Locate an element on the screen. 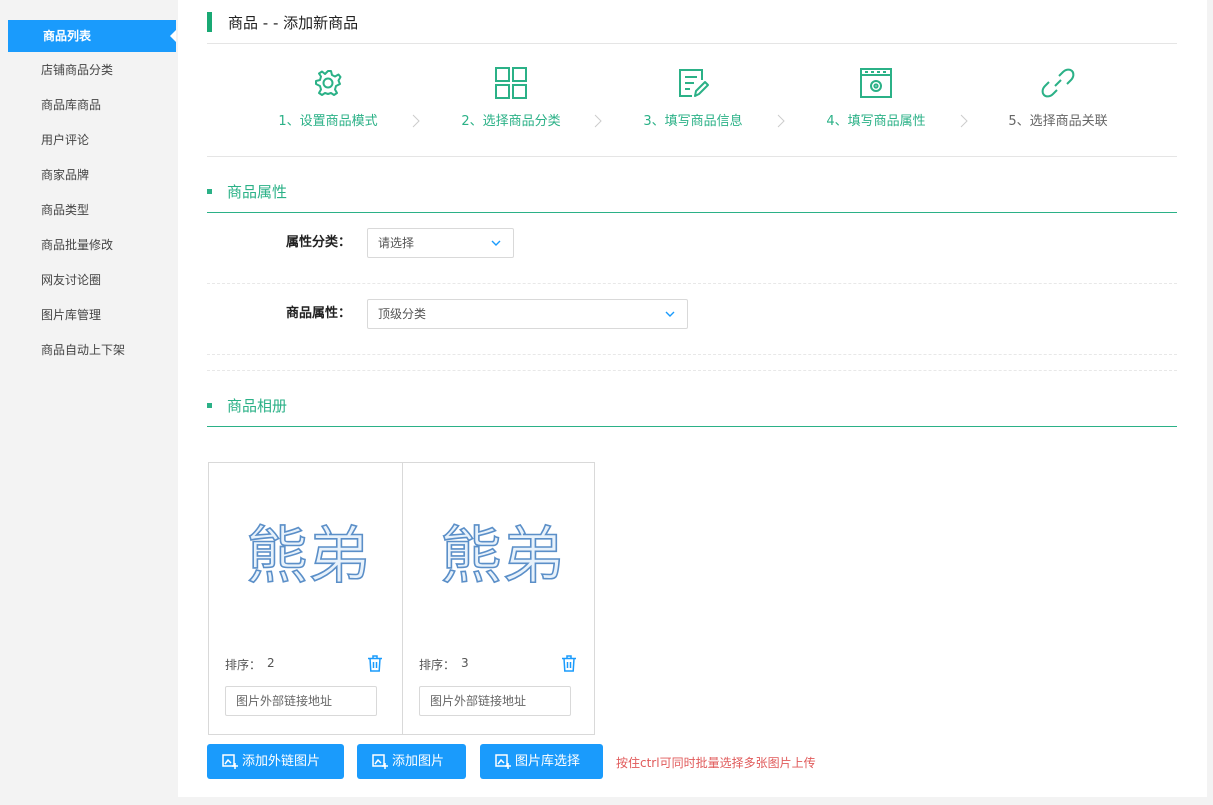 The image size is (1213, 805). step-label: 4、填写商品属性 is located at coordinates (876, 121).